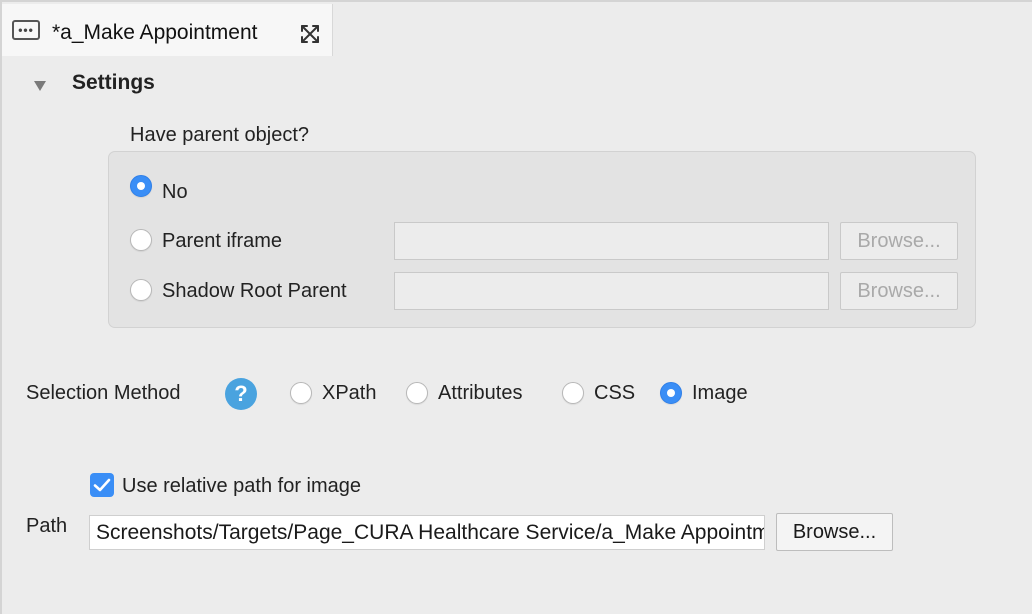 The image size is (1032, 614). Describe the element at coordinates (155, 32) in the screenshot. I see `tab-title: *a_Make Appointment` at that location.